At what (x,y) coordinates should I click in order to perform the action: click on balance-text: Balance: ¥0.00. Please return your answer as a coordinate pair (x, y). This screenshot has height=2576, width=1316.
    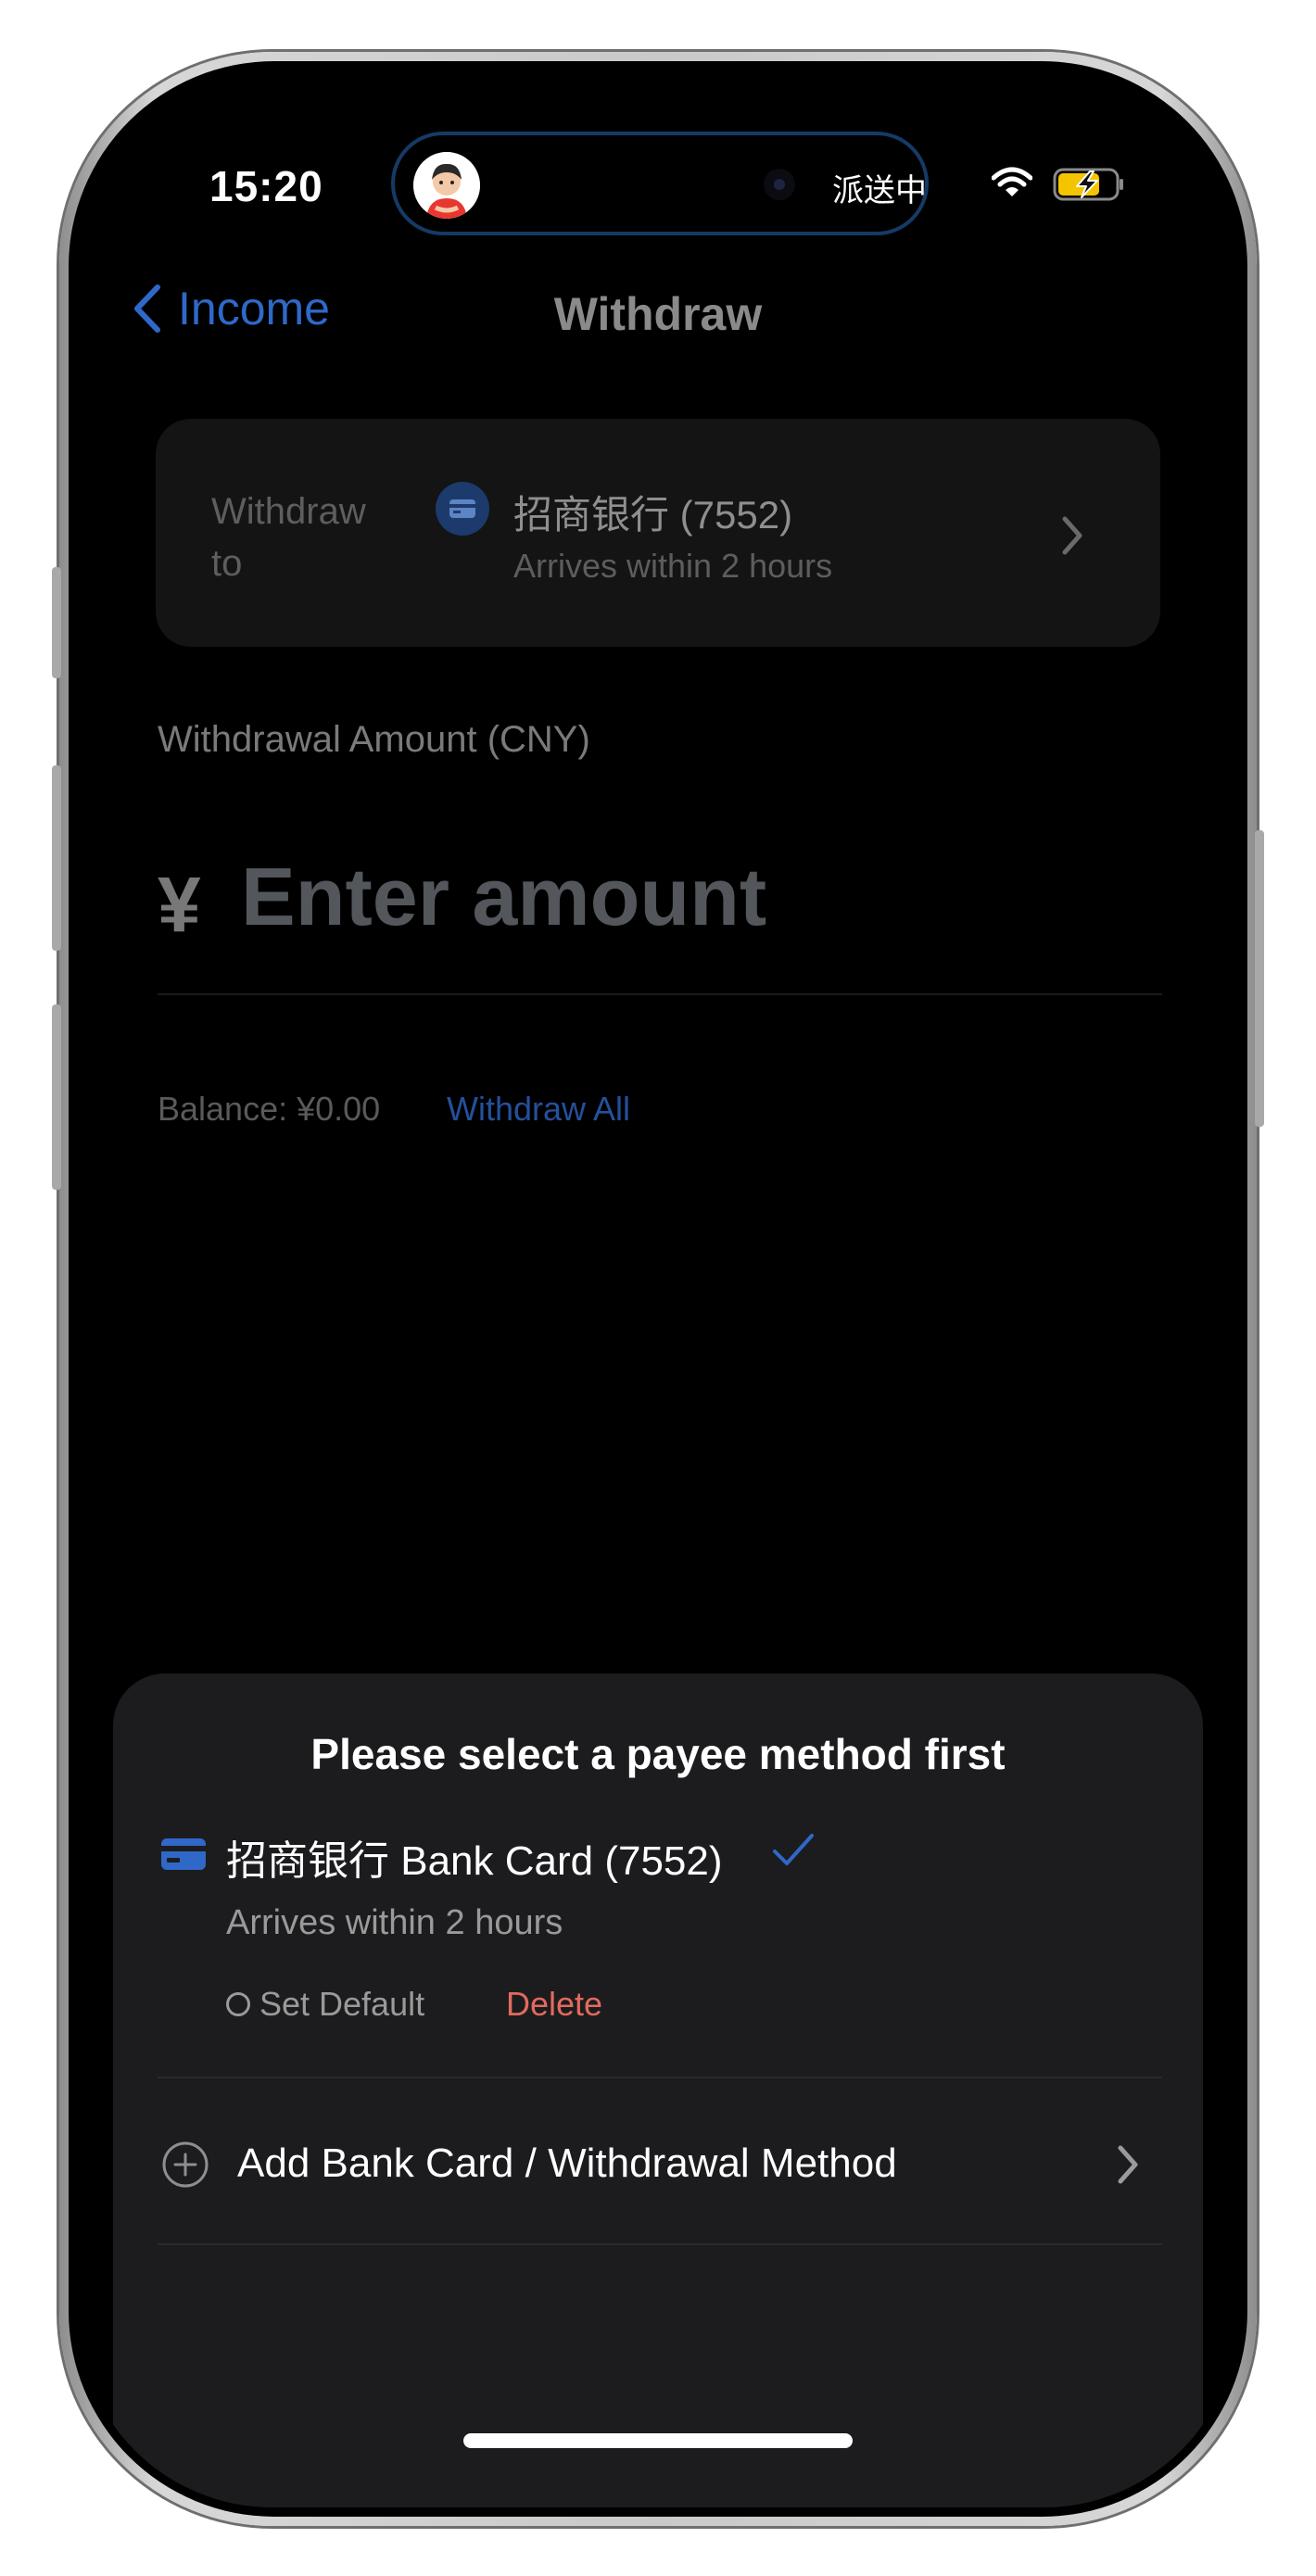
    Looking at the image, I should click on (269, 1109).